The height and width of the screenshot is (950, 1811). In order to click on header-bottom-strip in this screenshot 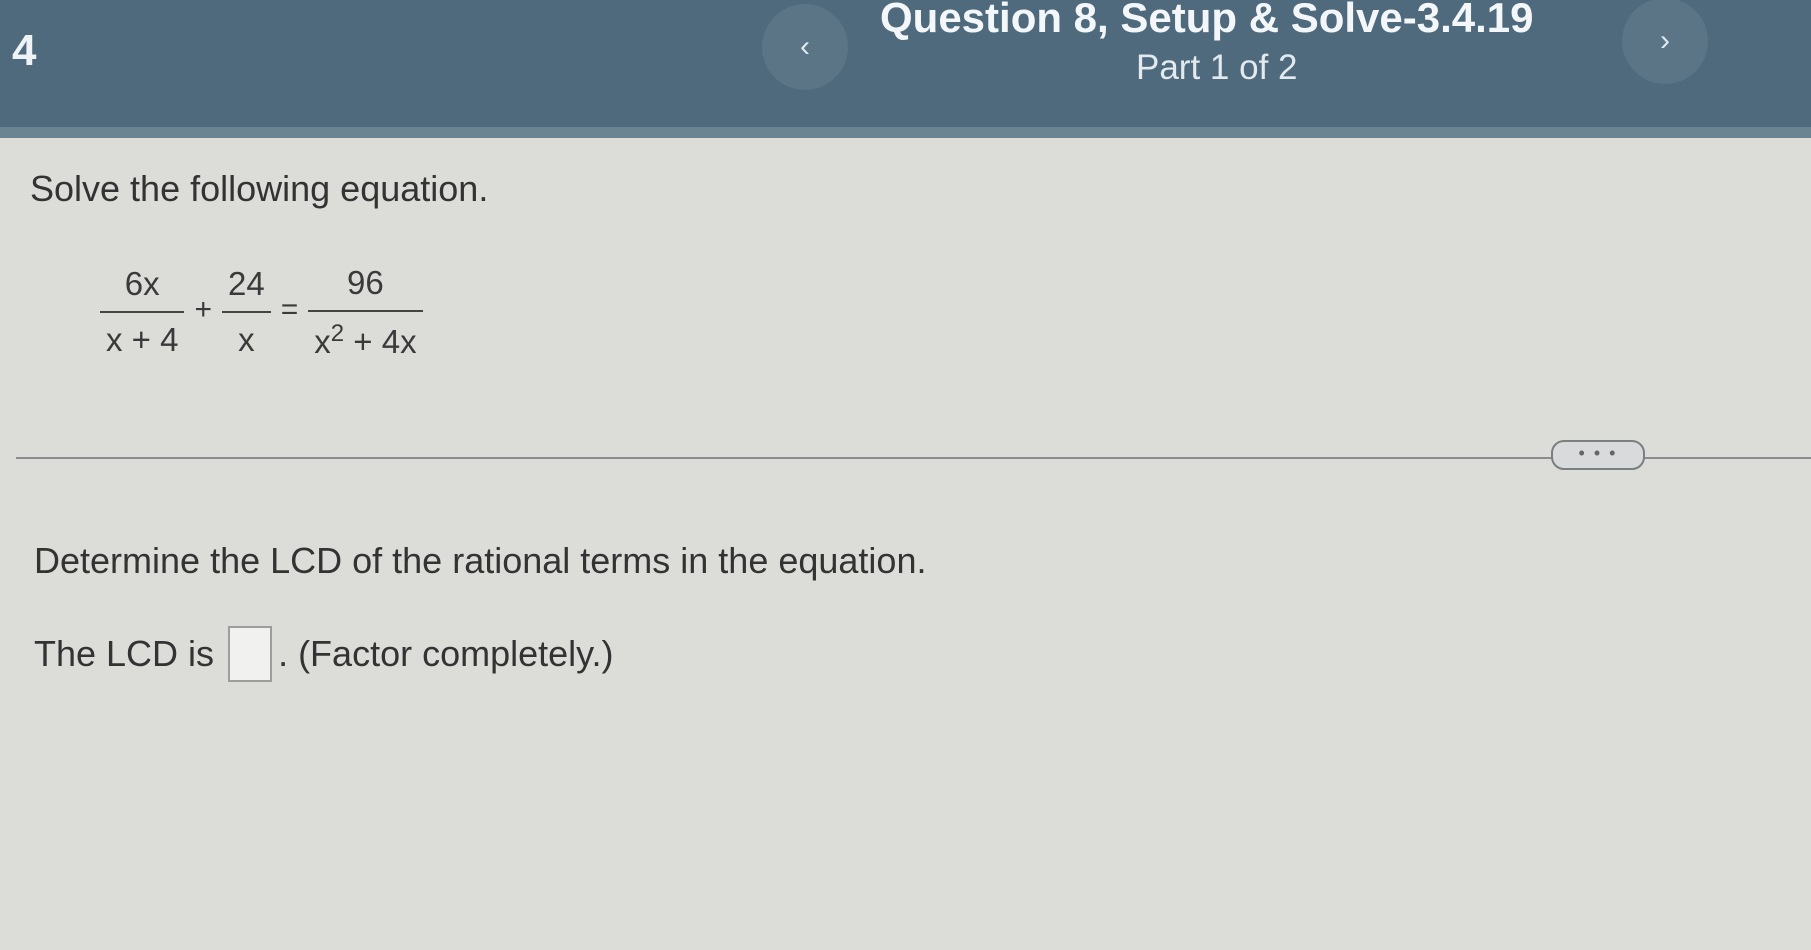, I will do `click(905, 132)`.